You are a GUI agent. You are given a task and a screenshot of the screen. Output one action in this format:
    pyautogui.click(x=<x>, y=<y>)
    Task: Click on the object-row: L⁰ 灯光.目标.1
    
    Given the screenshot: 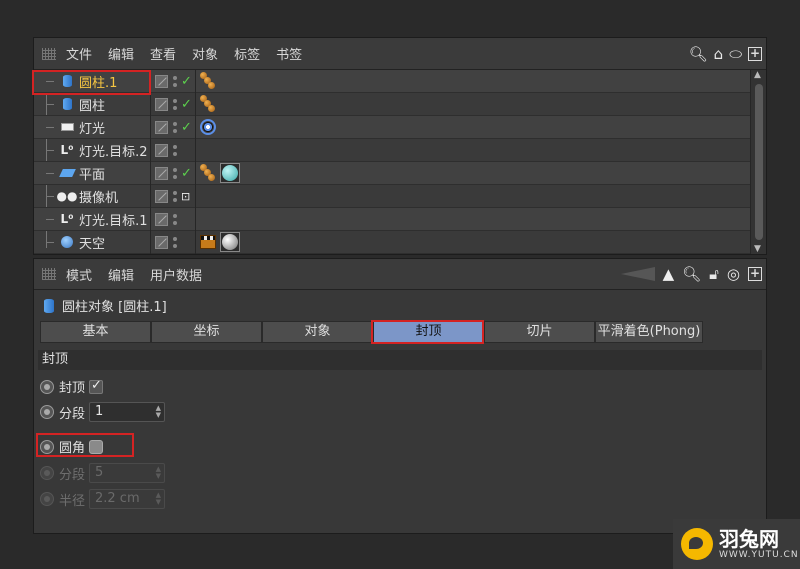 What is the action you would take?
    pyautogui.click(x=92, y=219)
    